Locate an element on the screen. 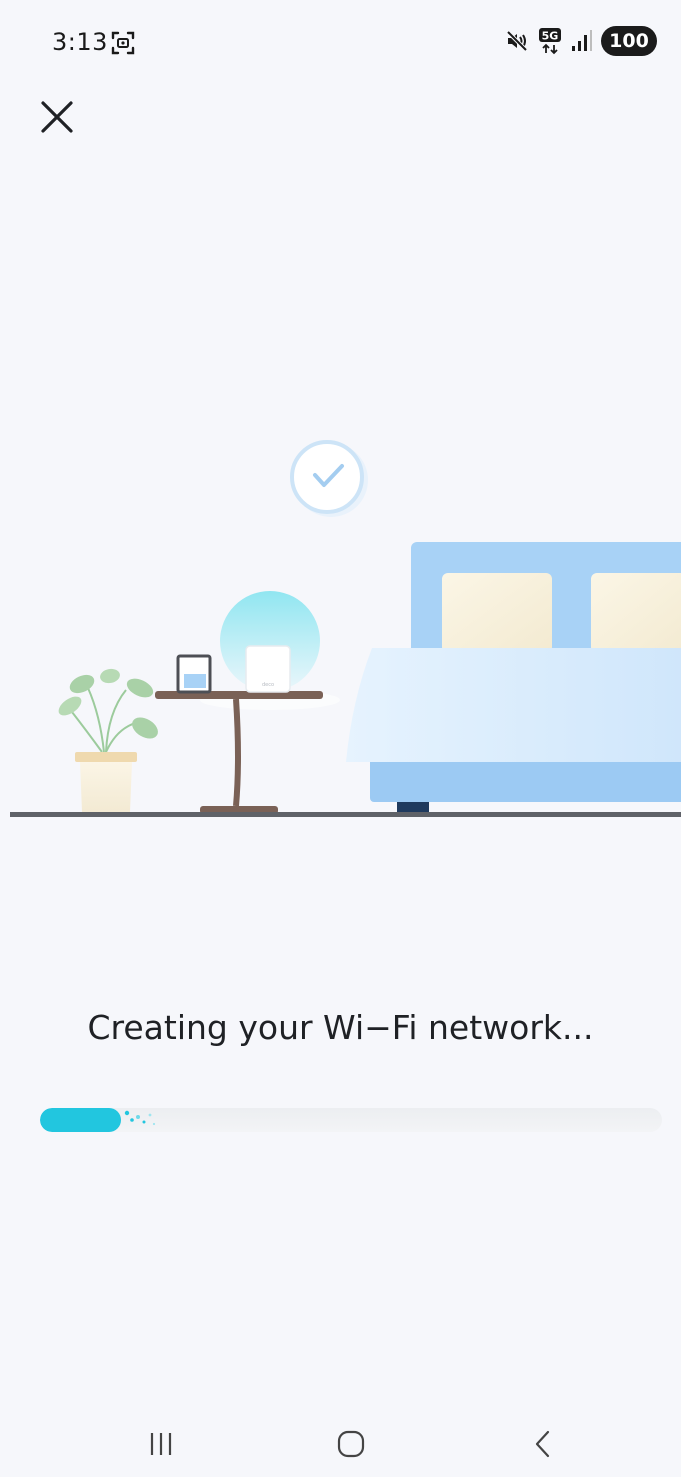 The image size is (681, 1477). side-table: deco is located at coordinates (247, 702).